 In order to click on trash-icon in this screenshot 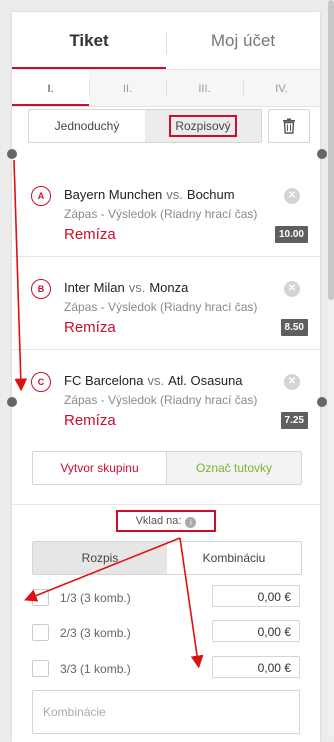, I will do `click(289, 126)`.